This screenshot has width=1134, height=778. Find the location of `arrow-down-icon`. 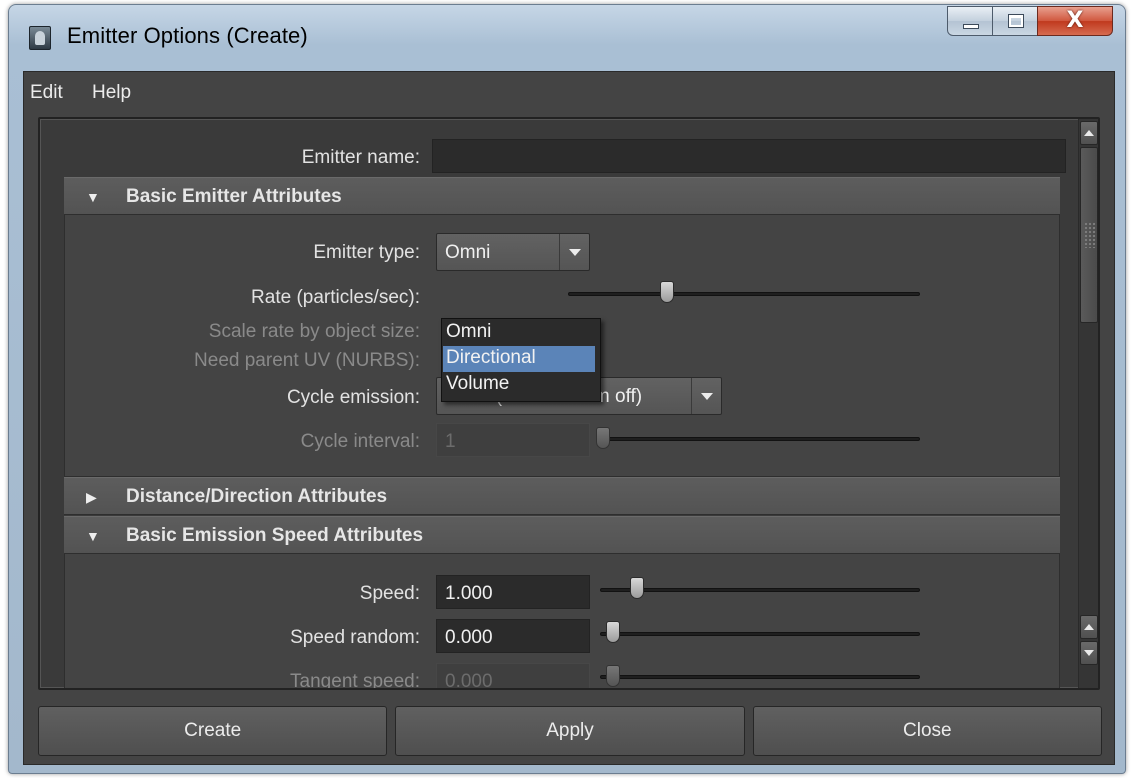

arrow-down-icon is located at coordinates (1089, 653).